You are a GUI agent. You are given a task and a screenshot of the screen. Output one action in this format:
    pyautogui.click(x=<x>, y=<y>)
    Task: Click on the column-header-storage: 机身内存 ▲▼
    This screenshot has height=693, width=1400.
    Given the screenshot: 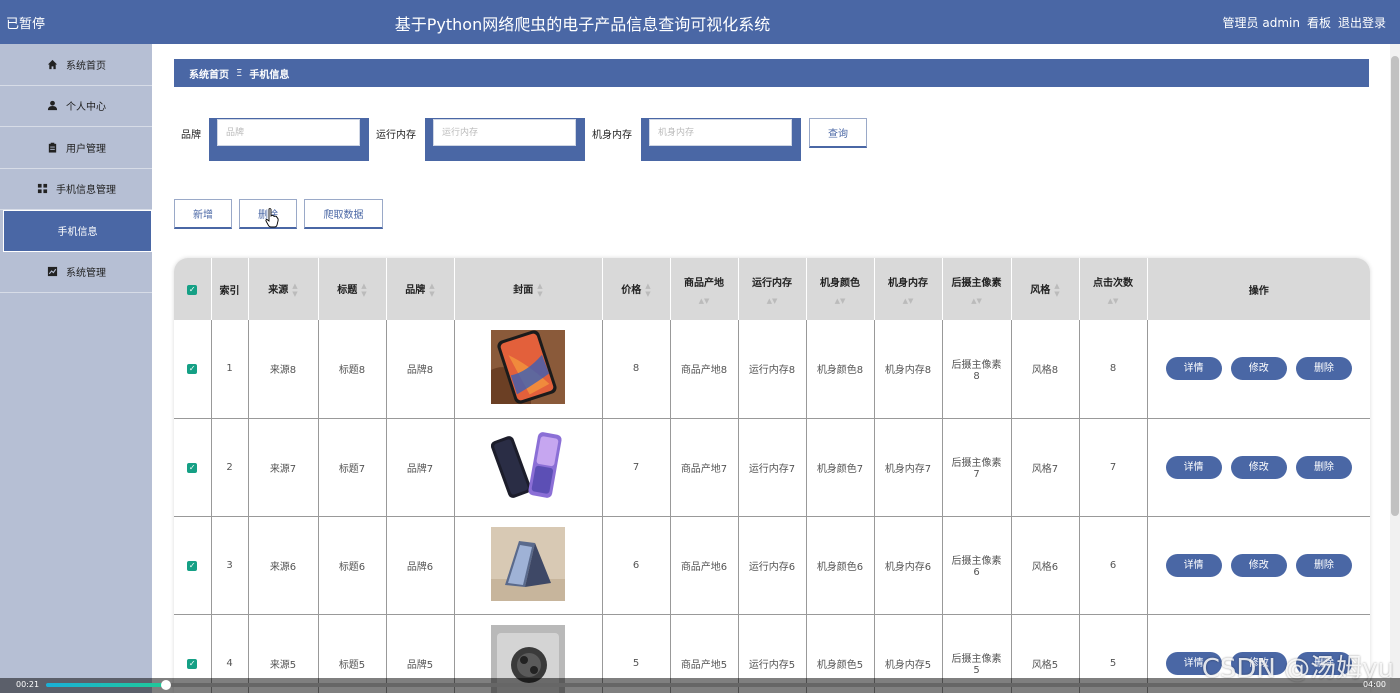 What is the action you would take?
    pyautogui.click(x=908, y=289)
    